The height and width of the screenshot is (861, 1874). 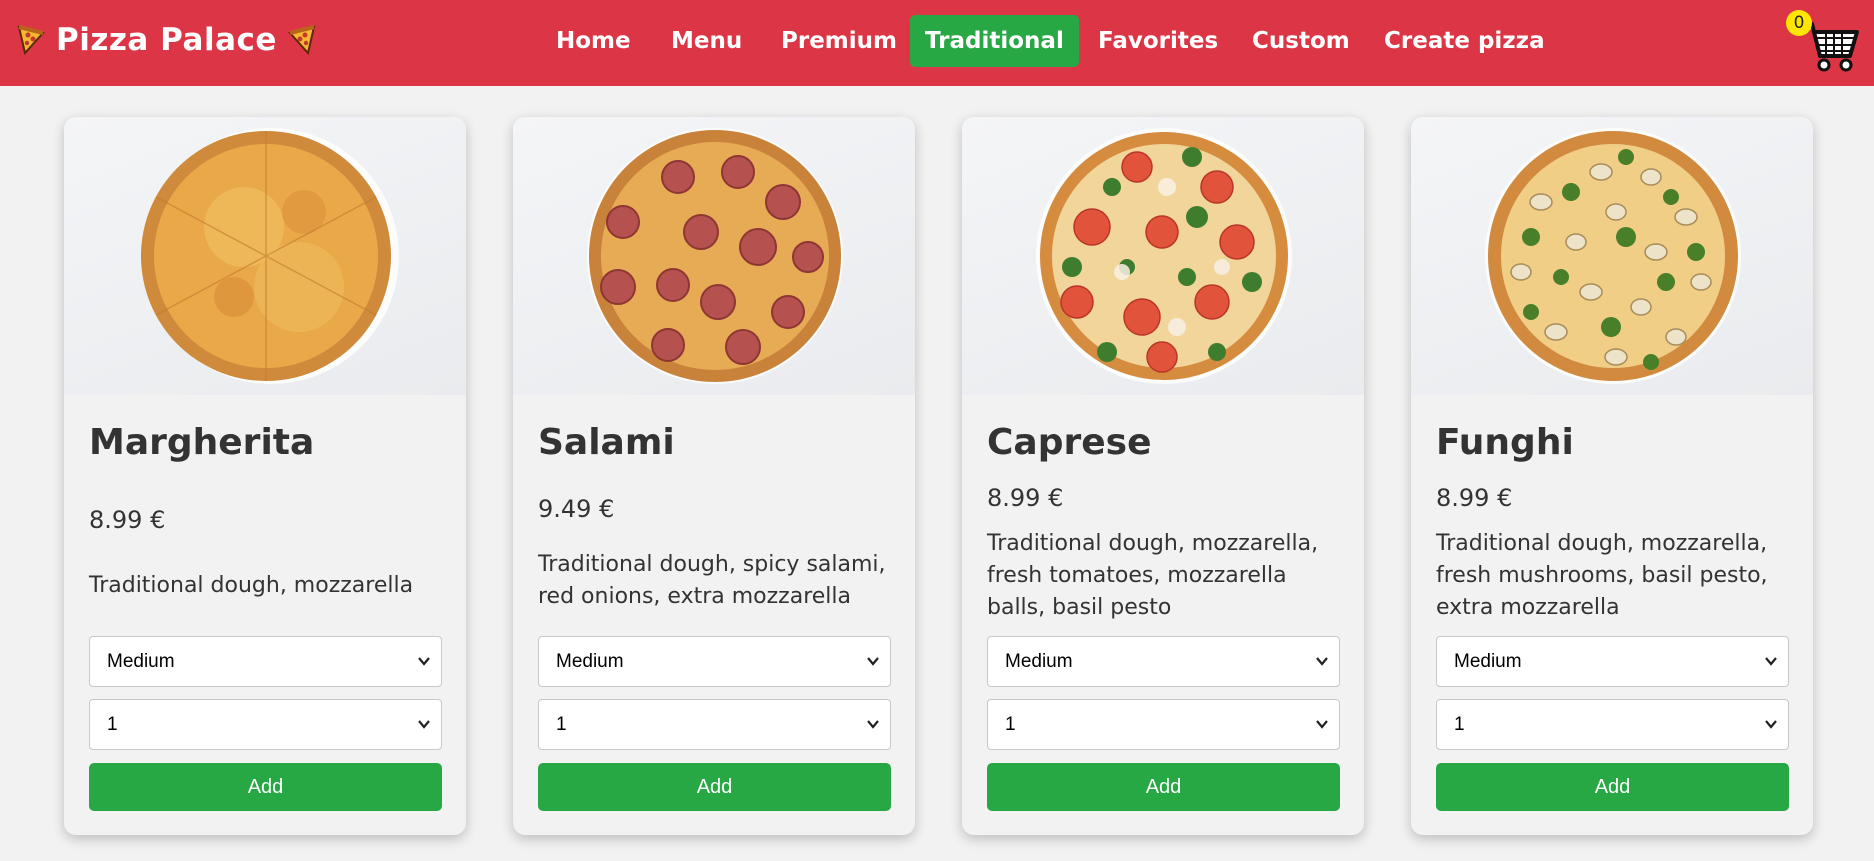 I want to click on cart-button: 0, so click(x=1826, y=43).